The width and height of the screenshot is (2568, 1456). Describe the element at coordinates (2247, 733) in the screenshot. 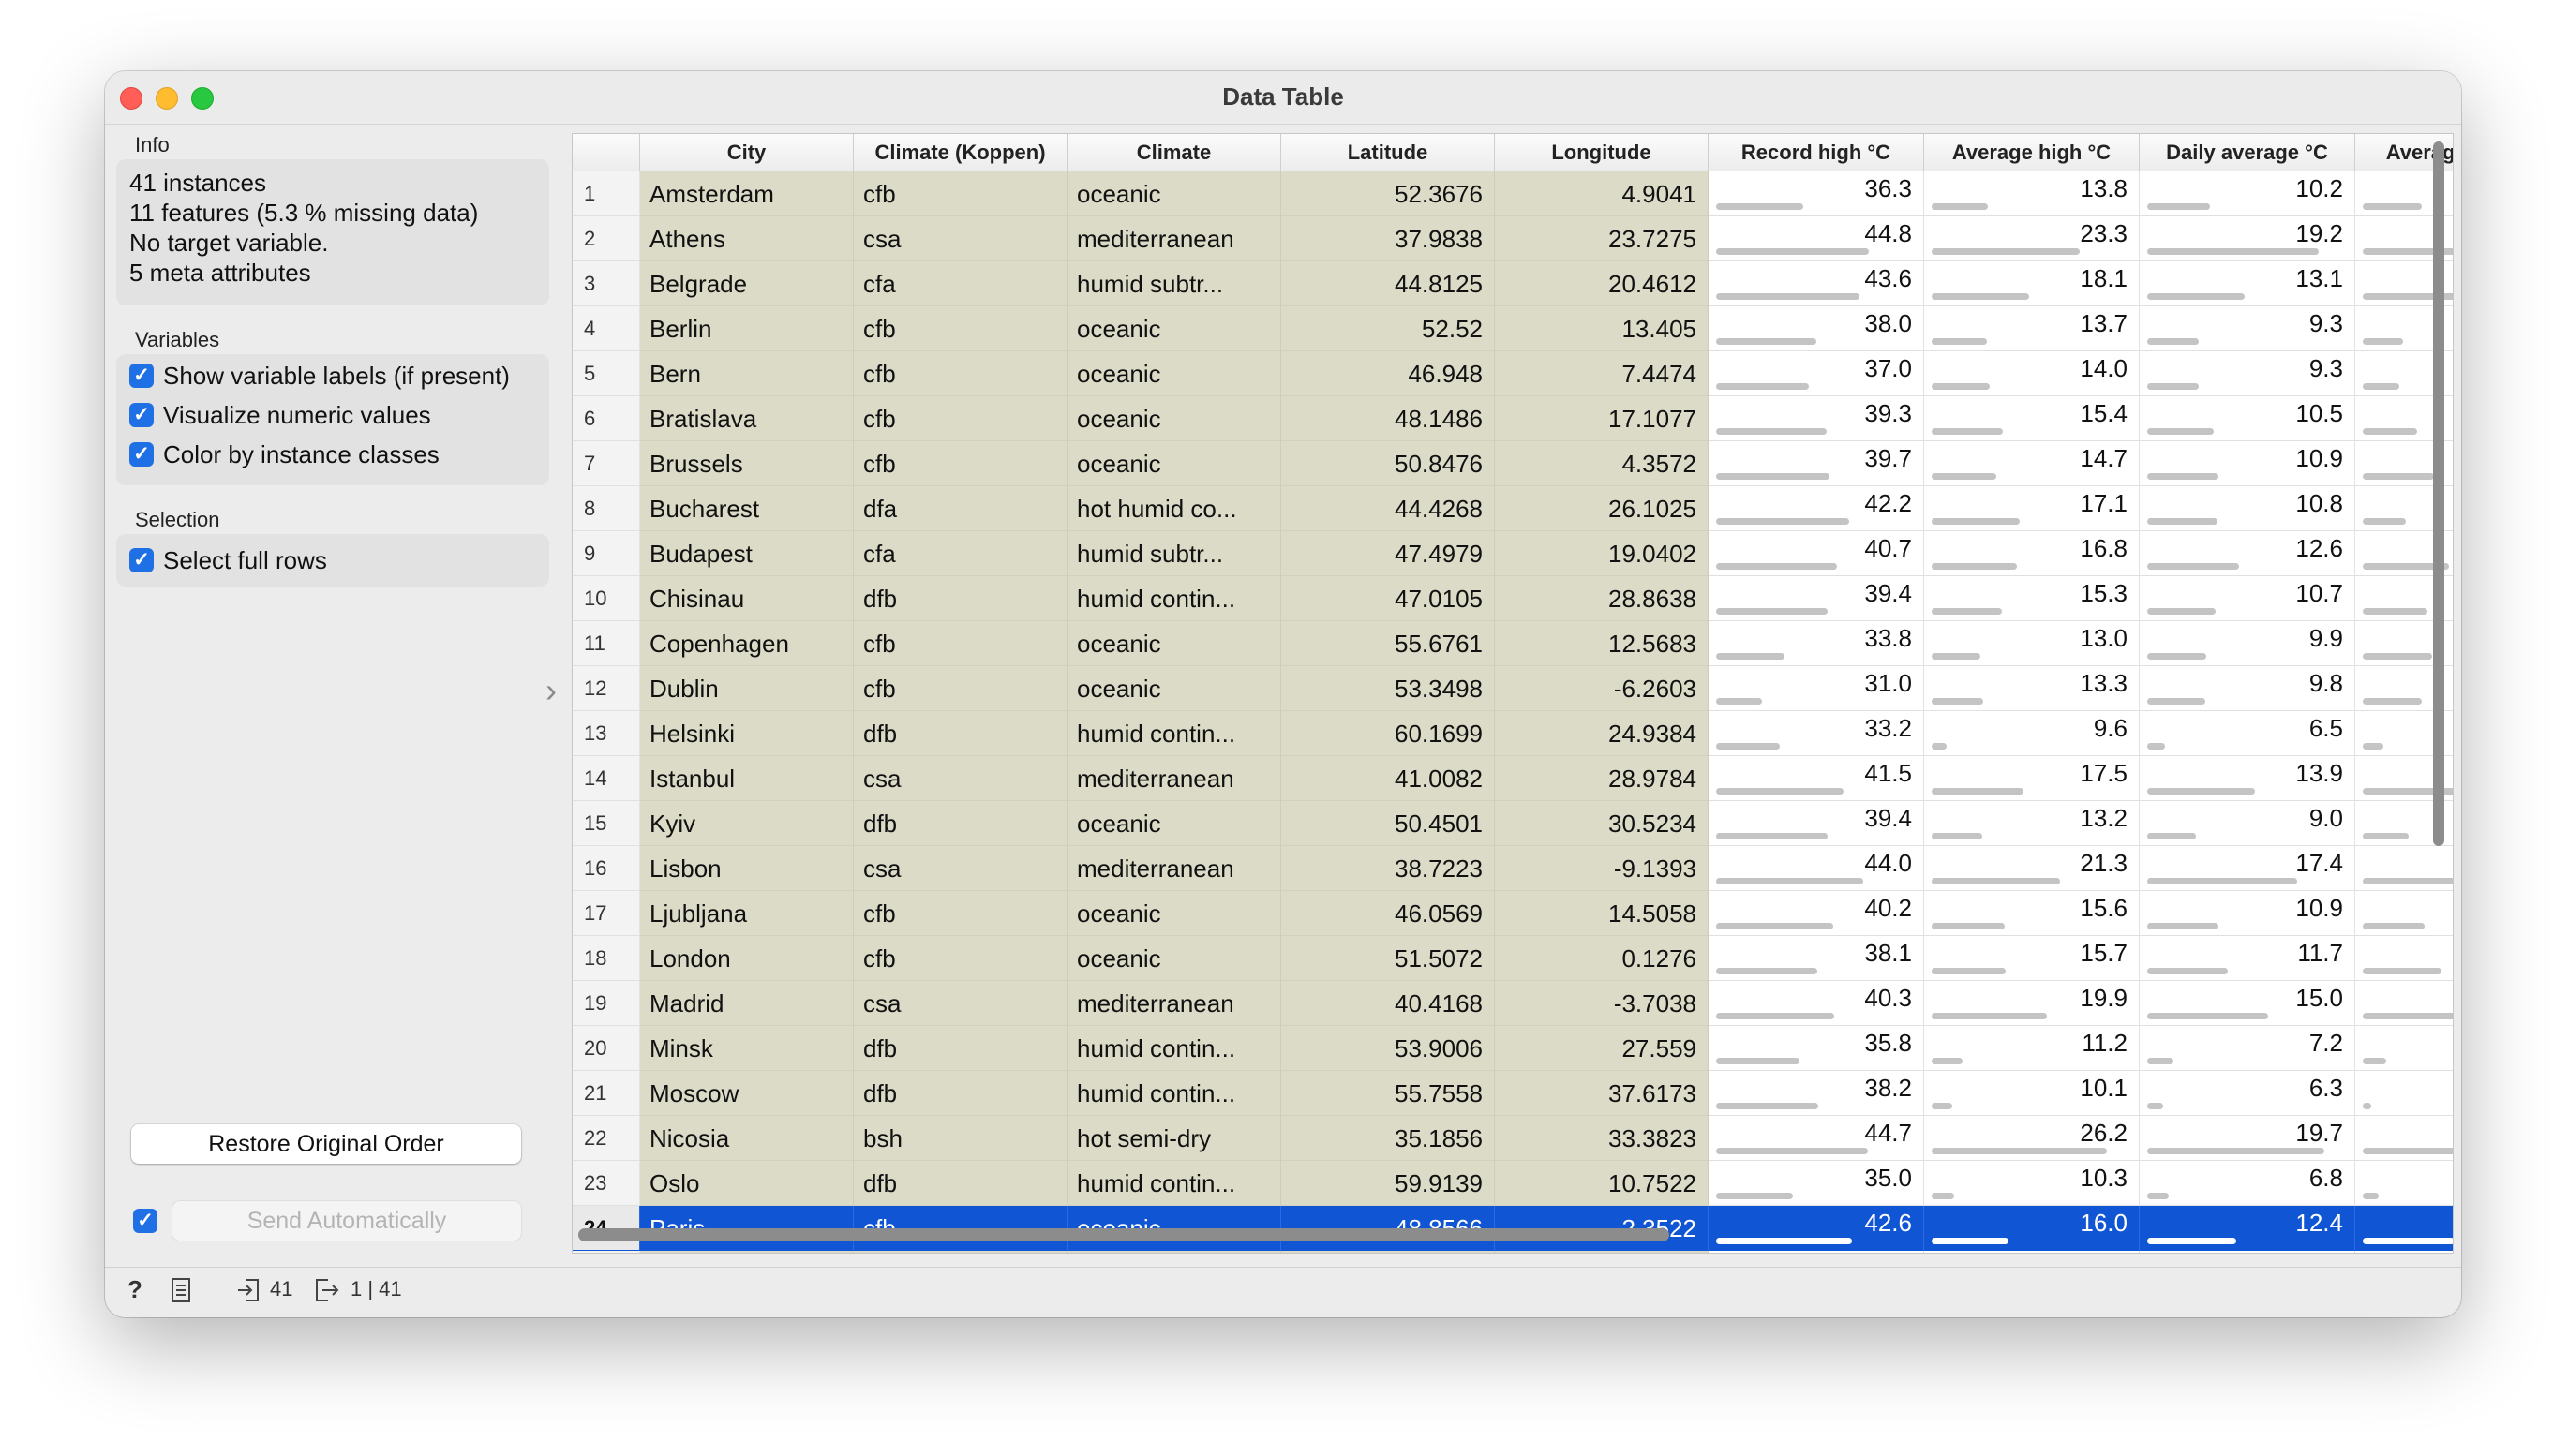

I see `table-cell: 6.5` at that location.